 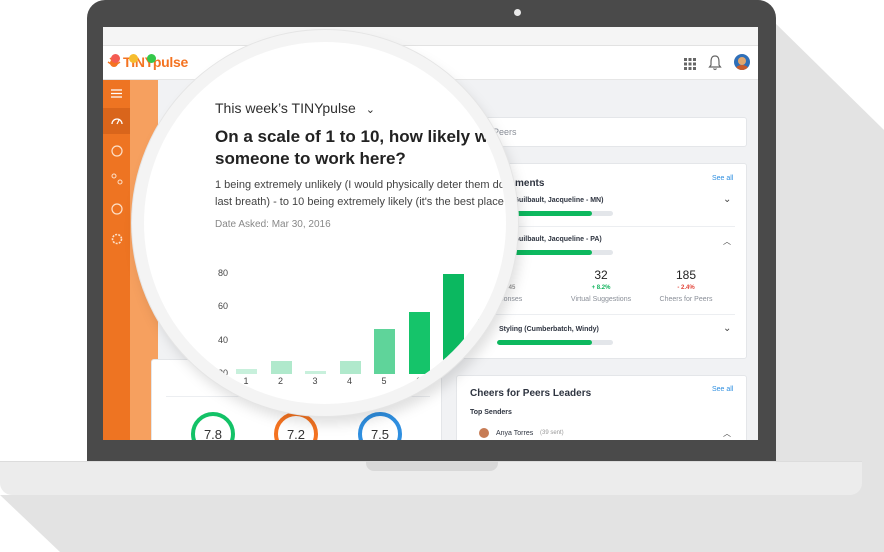 I want to click on y-tick-label: 40, so click(x=222, y=339).